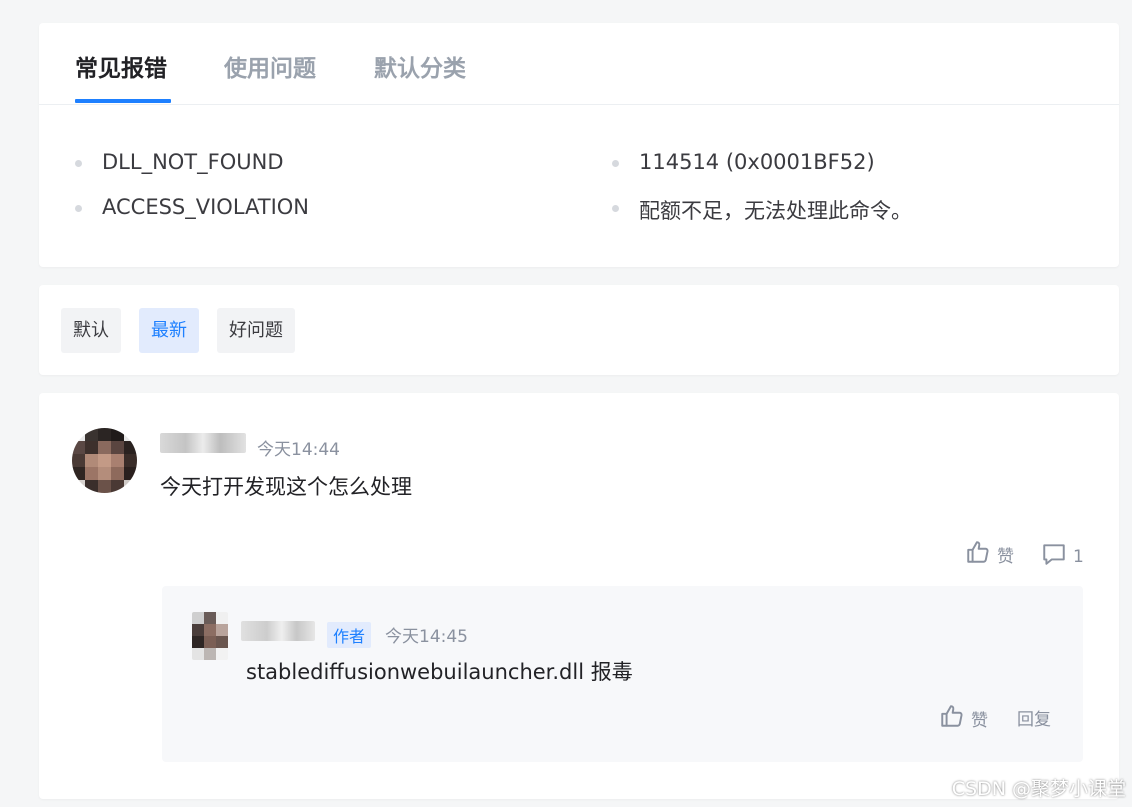  What do you see at coordinates (206, 207) in the screenshot?
I see `error-label: ACCESS_VIOLATION` at bounding box center [206, 207].